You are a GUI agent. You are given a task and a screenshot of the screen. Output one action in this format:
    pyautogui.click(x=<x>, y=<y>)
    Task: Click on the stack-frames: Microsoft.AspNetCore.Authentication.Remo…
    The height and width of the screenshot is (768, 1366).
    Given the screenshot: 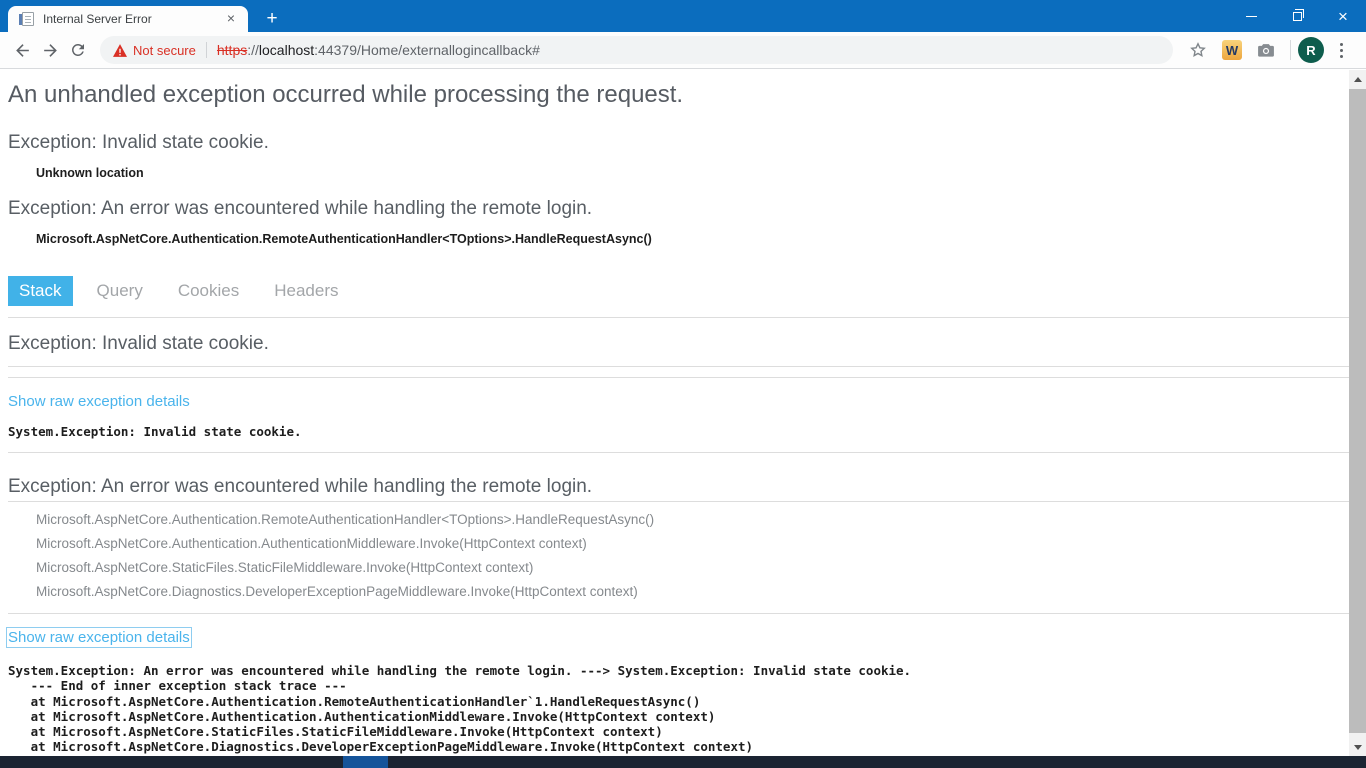 What is the action you would take?
    pyautogui.click(x=678, y=556)
    